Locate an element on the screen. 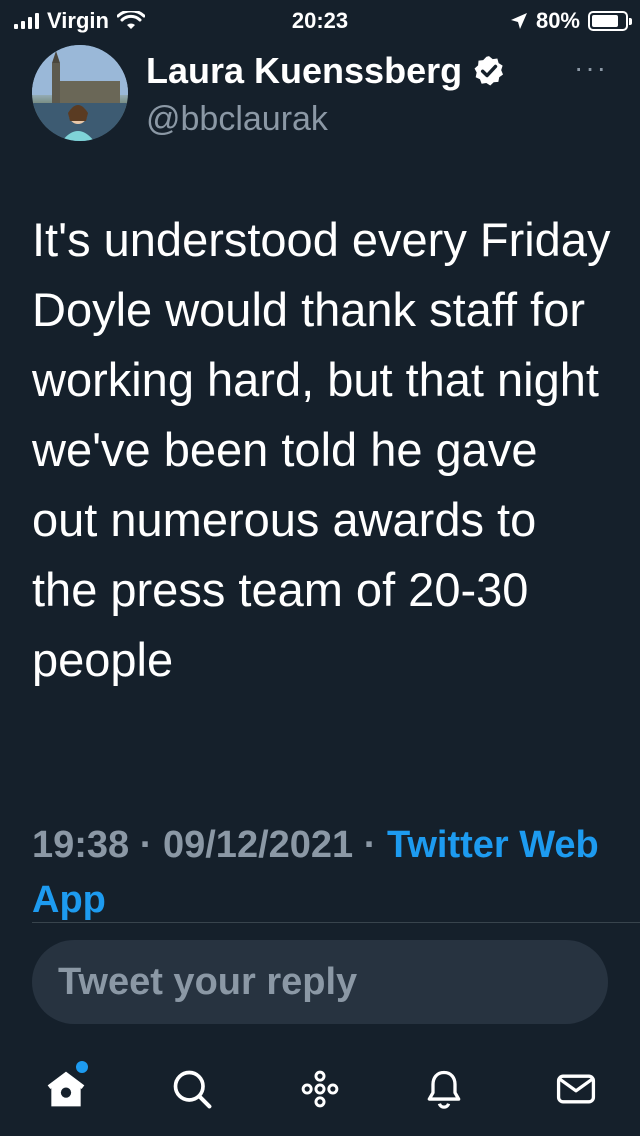 This screenshot has height=1136, width=640. reply-box is located at coordinates (320, 982).